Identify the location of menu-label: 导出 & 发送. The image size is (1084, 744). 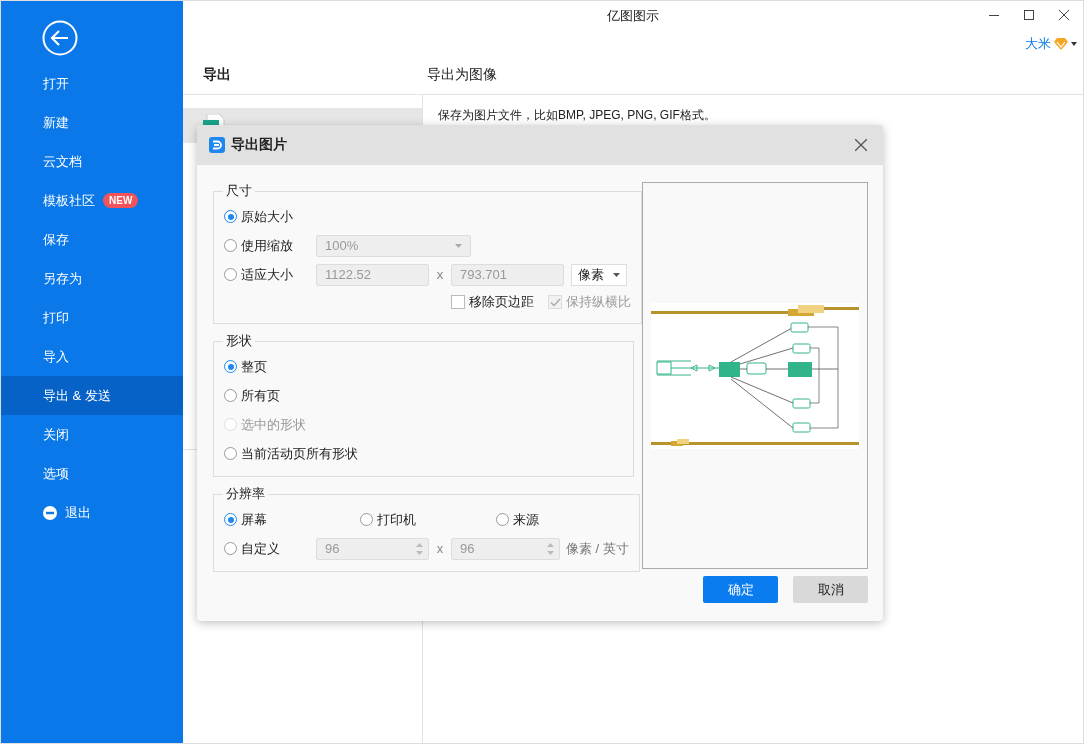
(77, 395).